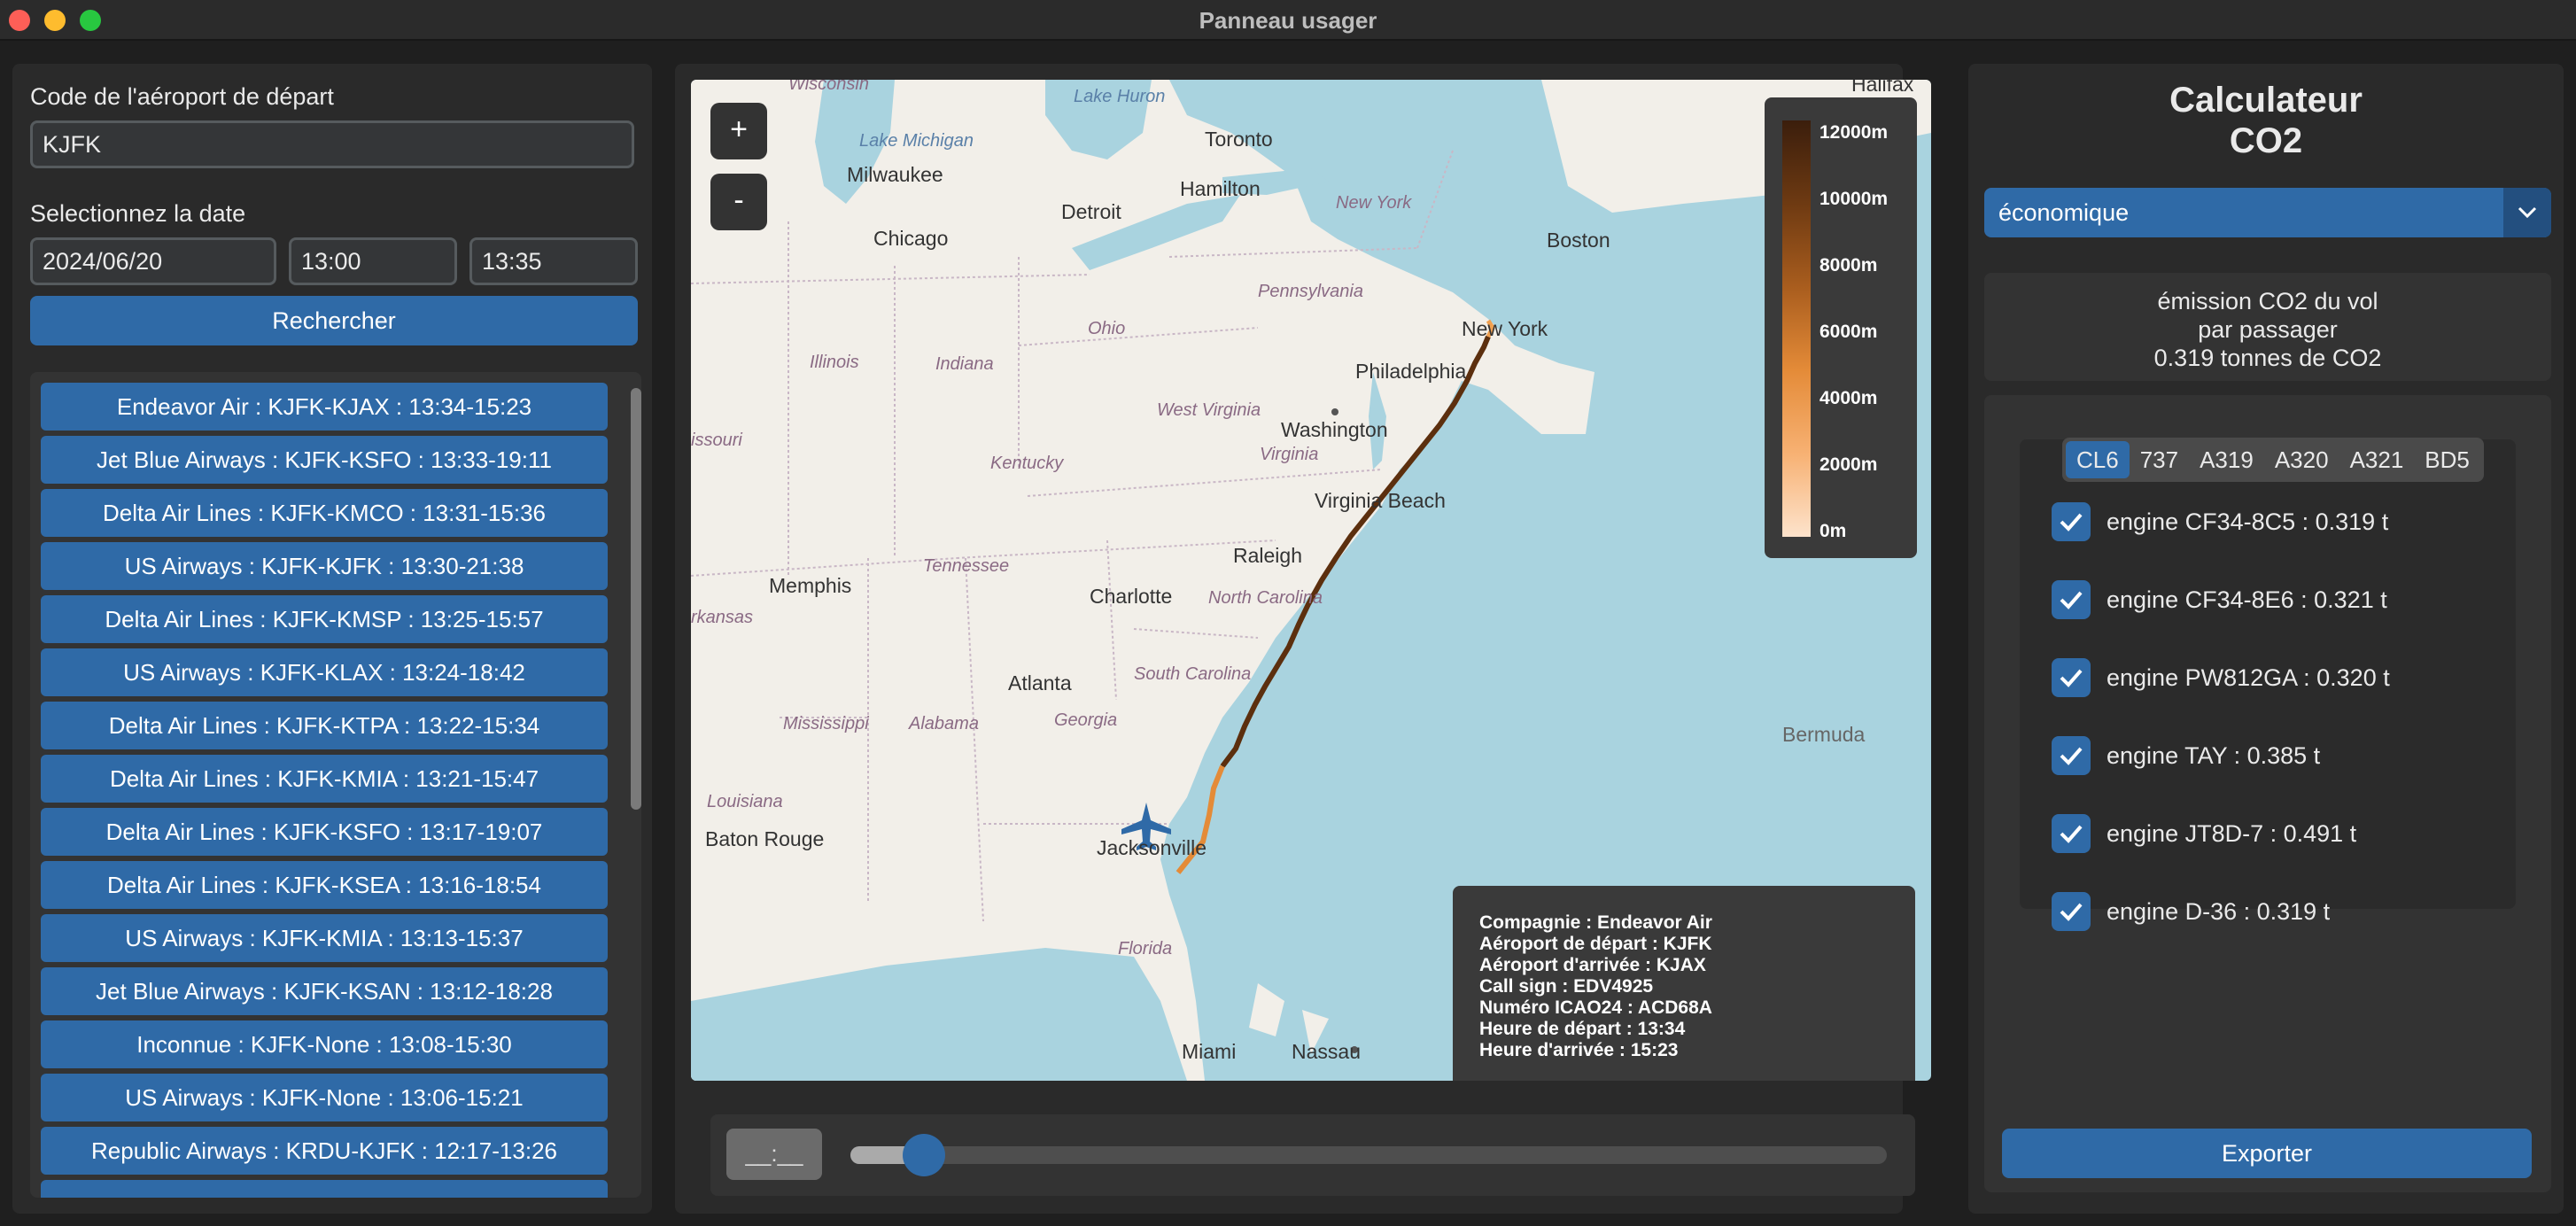 This screenshot has height=1226, width=2576. What do you see at coordinates (2301, 459) in the screenshot?
I see `tab-a320: A320` at bounding box center [2301, 459].